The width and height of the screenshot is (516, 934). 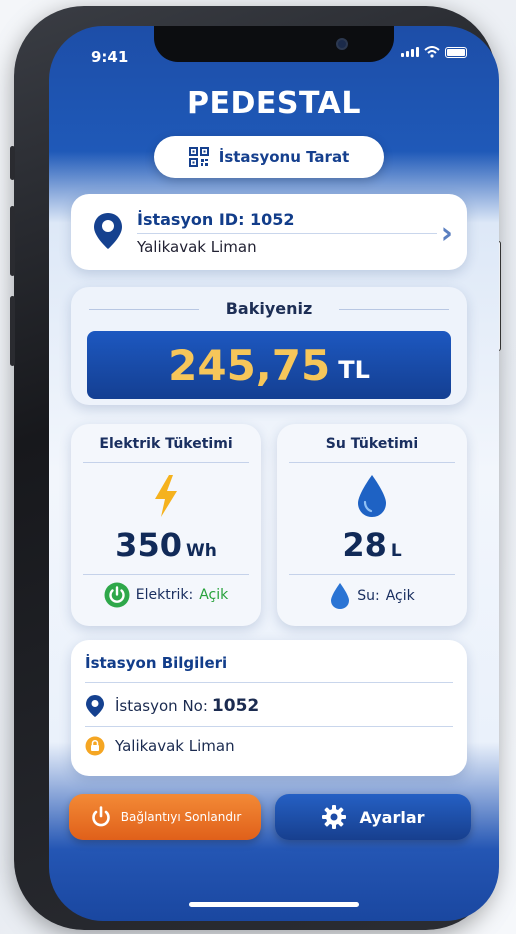 I want to click on water-status-value: Açik, so click(x=400, y=596).